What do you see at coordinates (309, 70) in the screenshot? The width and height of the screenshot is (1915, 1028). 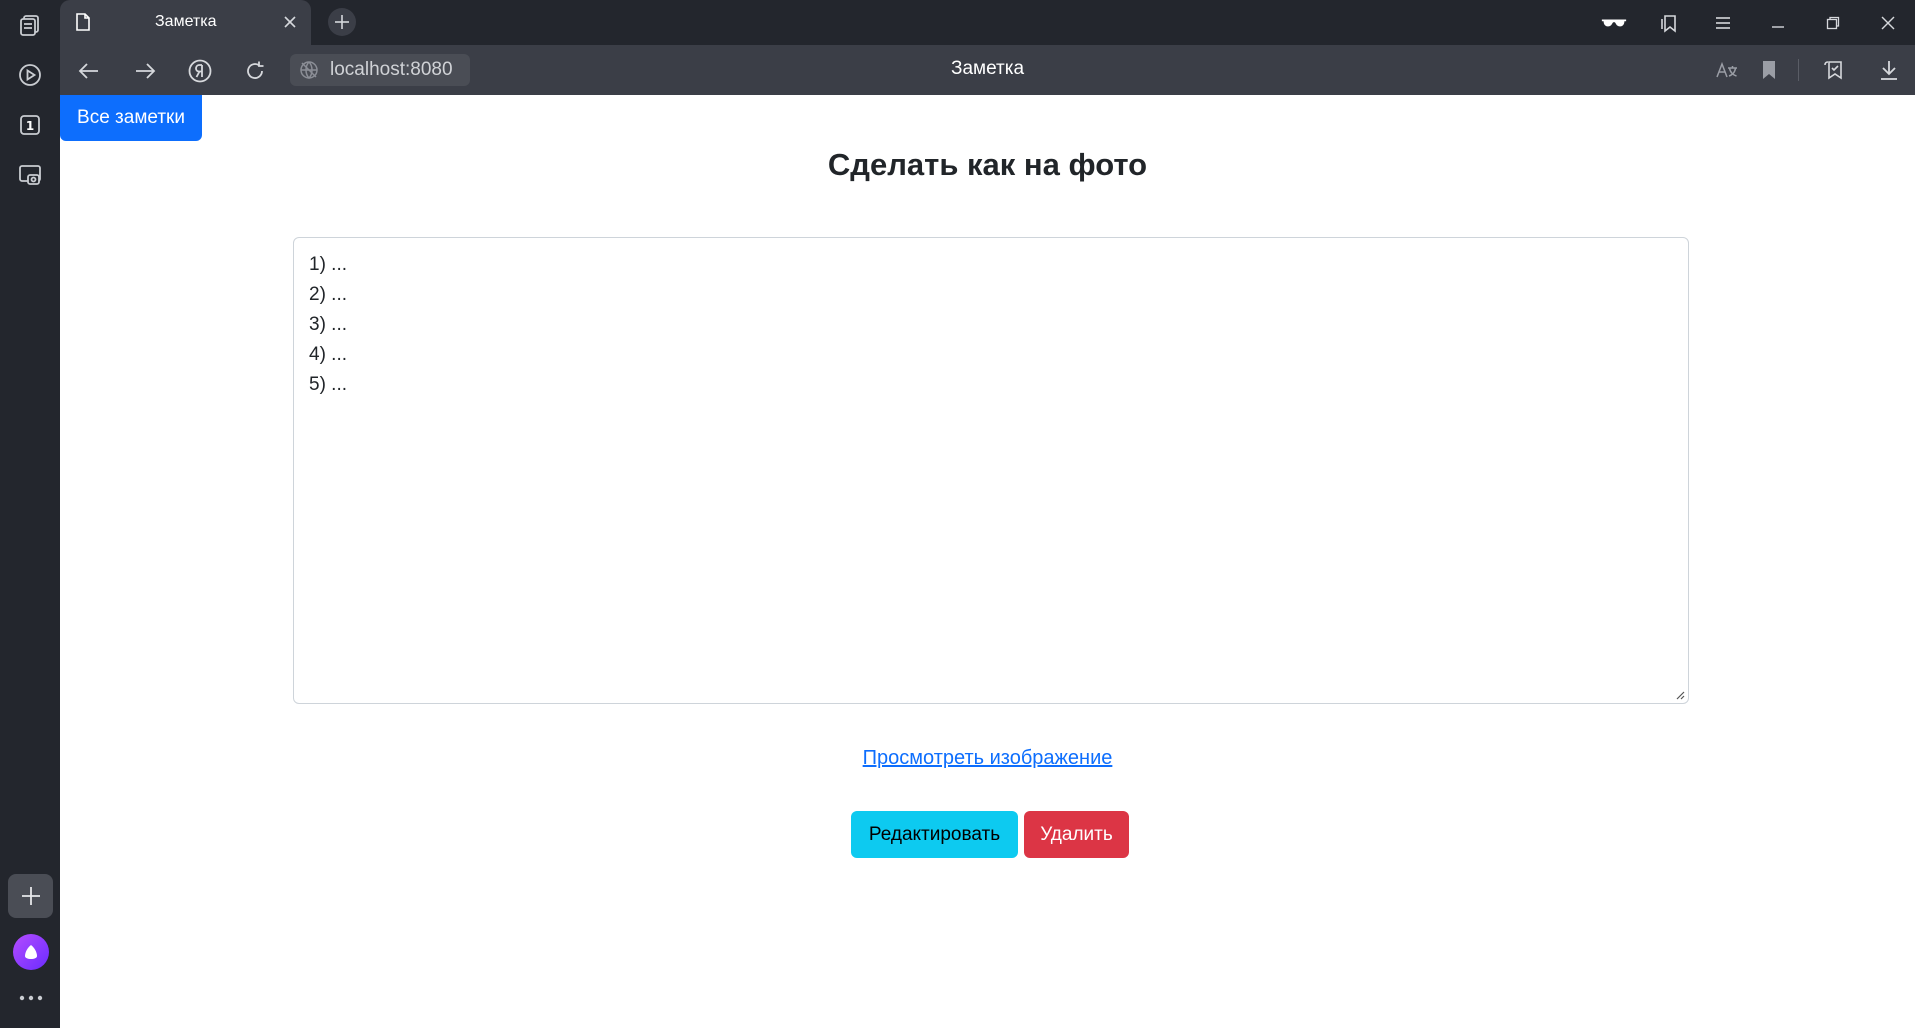 I see `site-info-icon` at bounding box center [309, 70].